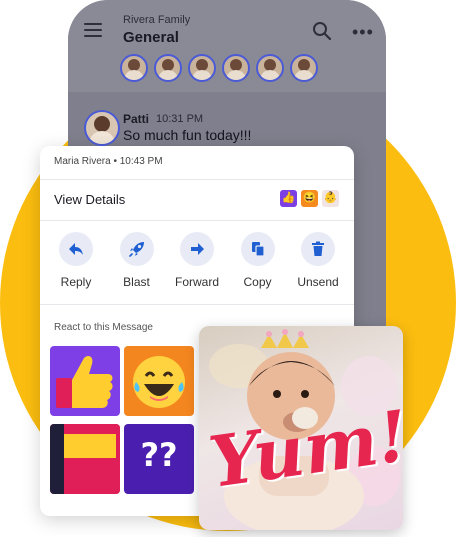 This screenshot has height=537, width=456. I want to click on rocket-icon, so click(136, 249).